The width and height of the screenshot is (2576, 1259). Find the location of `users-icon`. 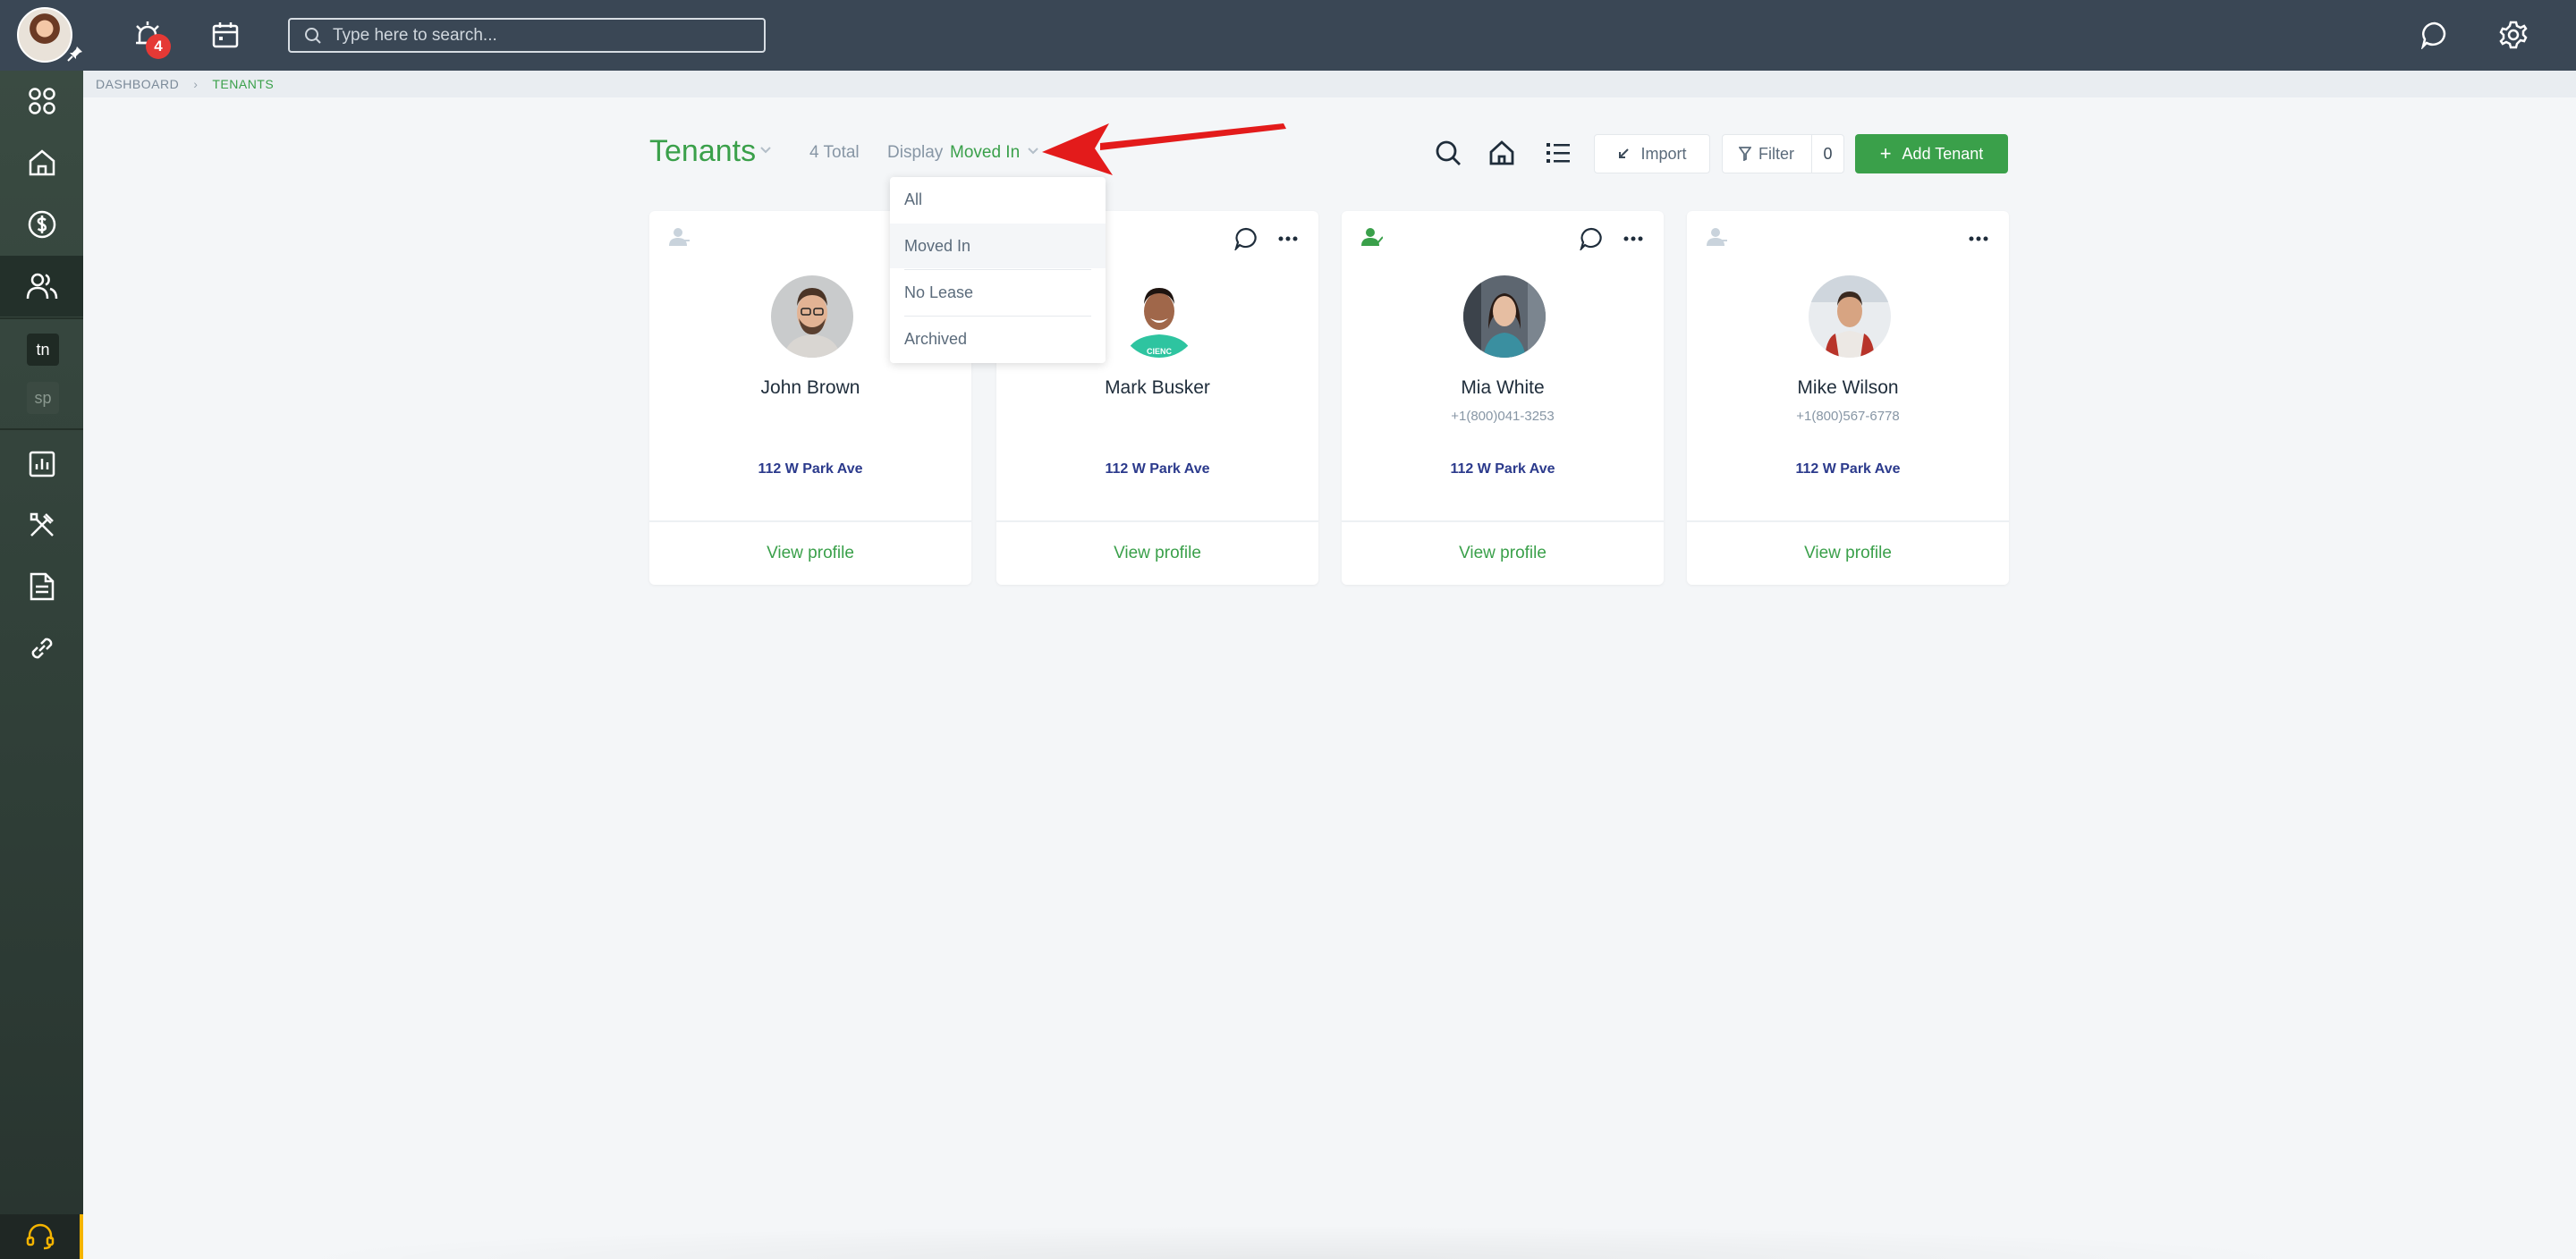

users-icon is located at coordinates (41, 286).